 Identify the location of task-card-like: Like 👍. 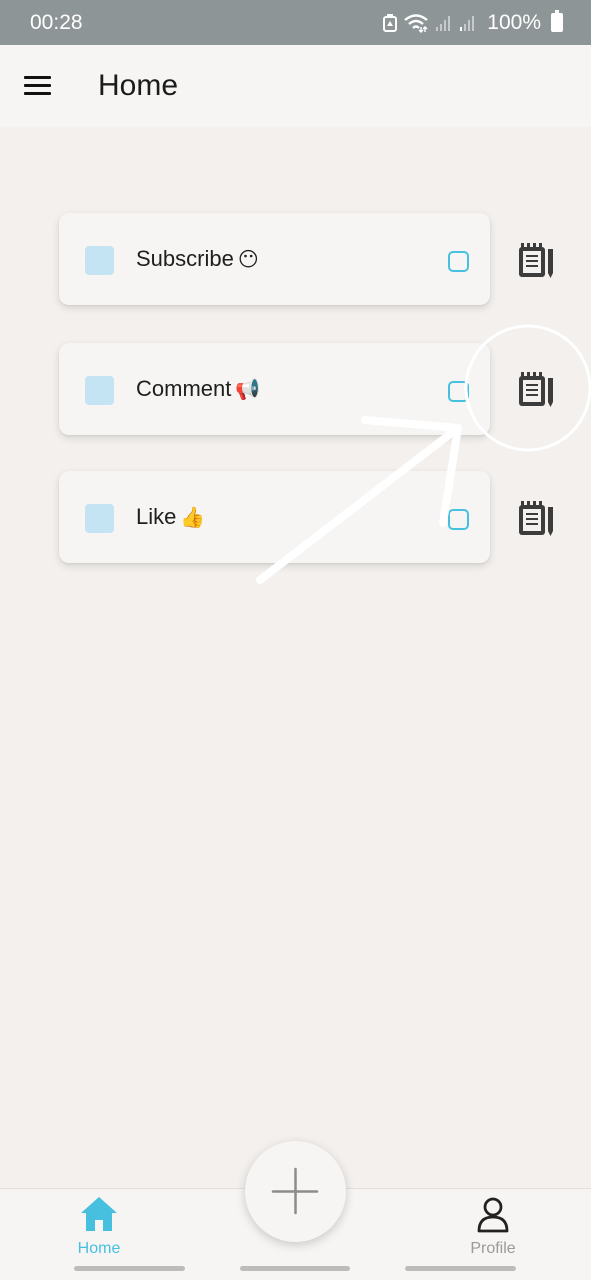
(274, 517).